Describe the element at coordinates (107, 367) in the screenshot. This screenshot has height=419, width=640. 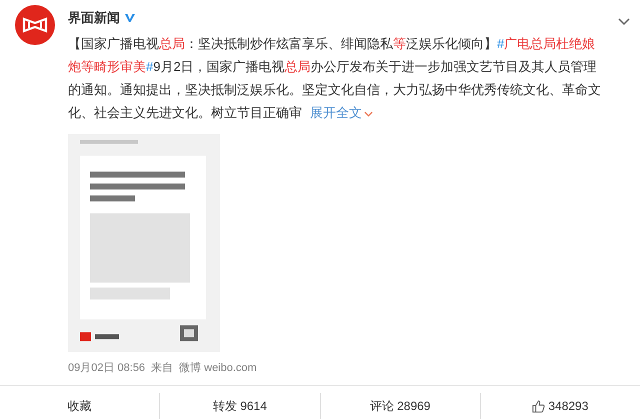
I see `post-time: 09月02日 08:56` at that location.